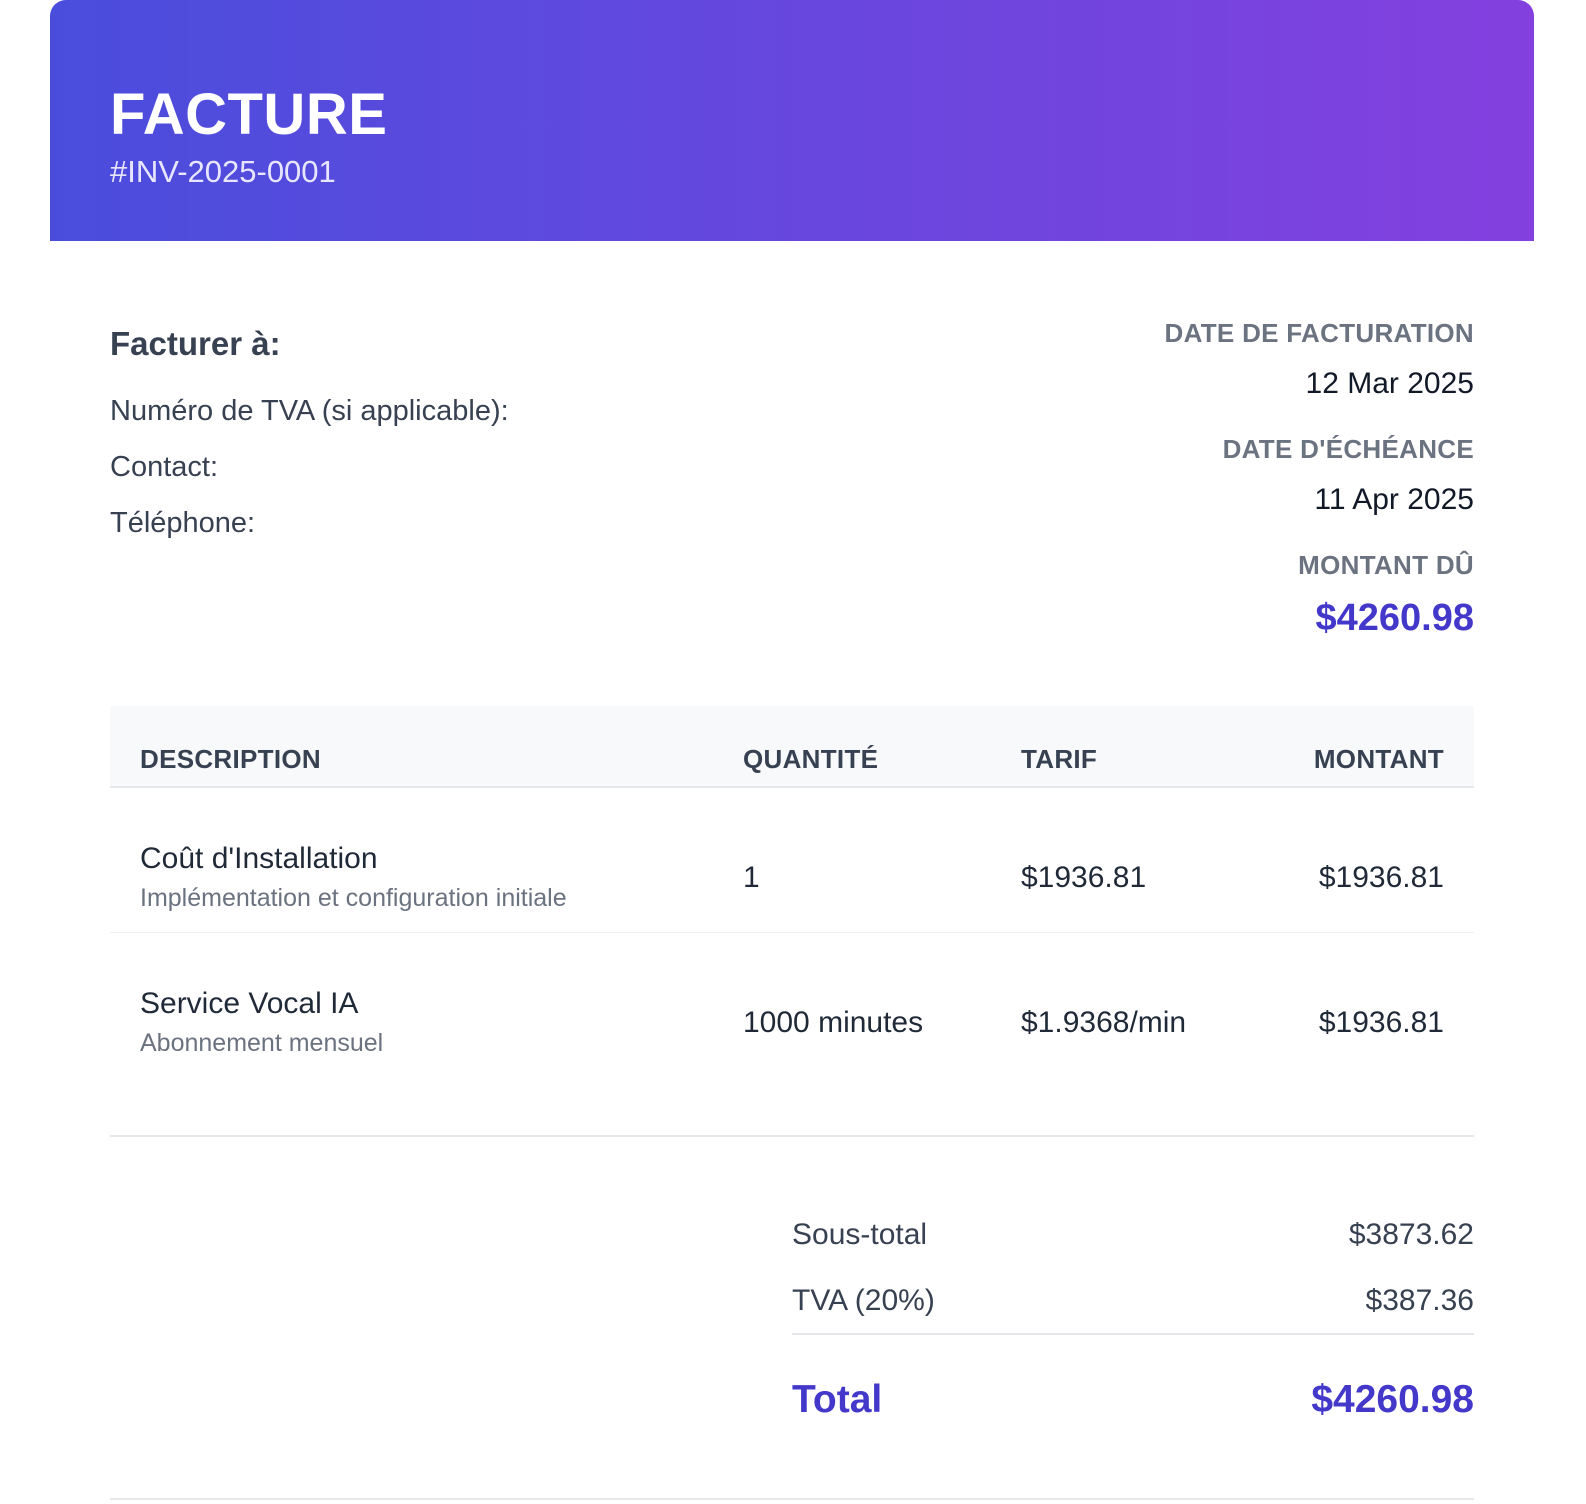  Describe the element at coordinates (259, 858) in the screenshot. I see `item-title: Coût d'Installation` at that location.